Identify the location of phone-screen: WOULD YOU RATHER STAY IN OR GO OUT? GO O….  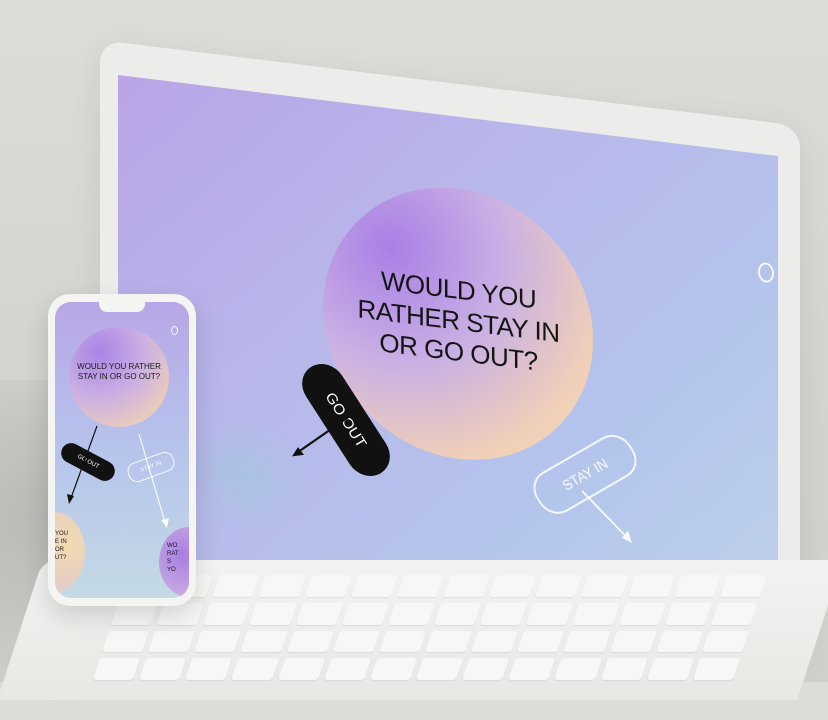
(122, 450).